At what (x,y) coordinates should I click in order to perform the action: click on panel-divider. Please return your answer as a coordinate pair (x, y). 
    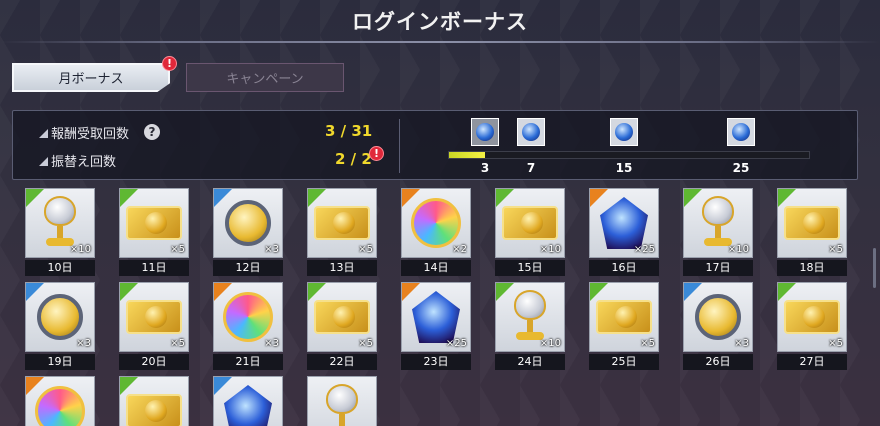
    Looking at the image, I should click on (399, 146).